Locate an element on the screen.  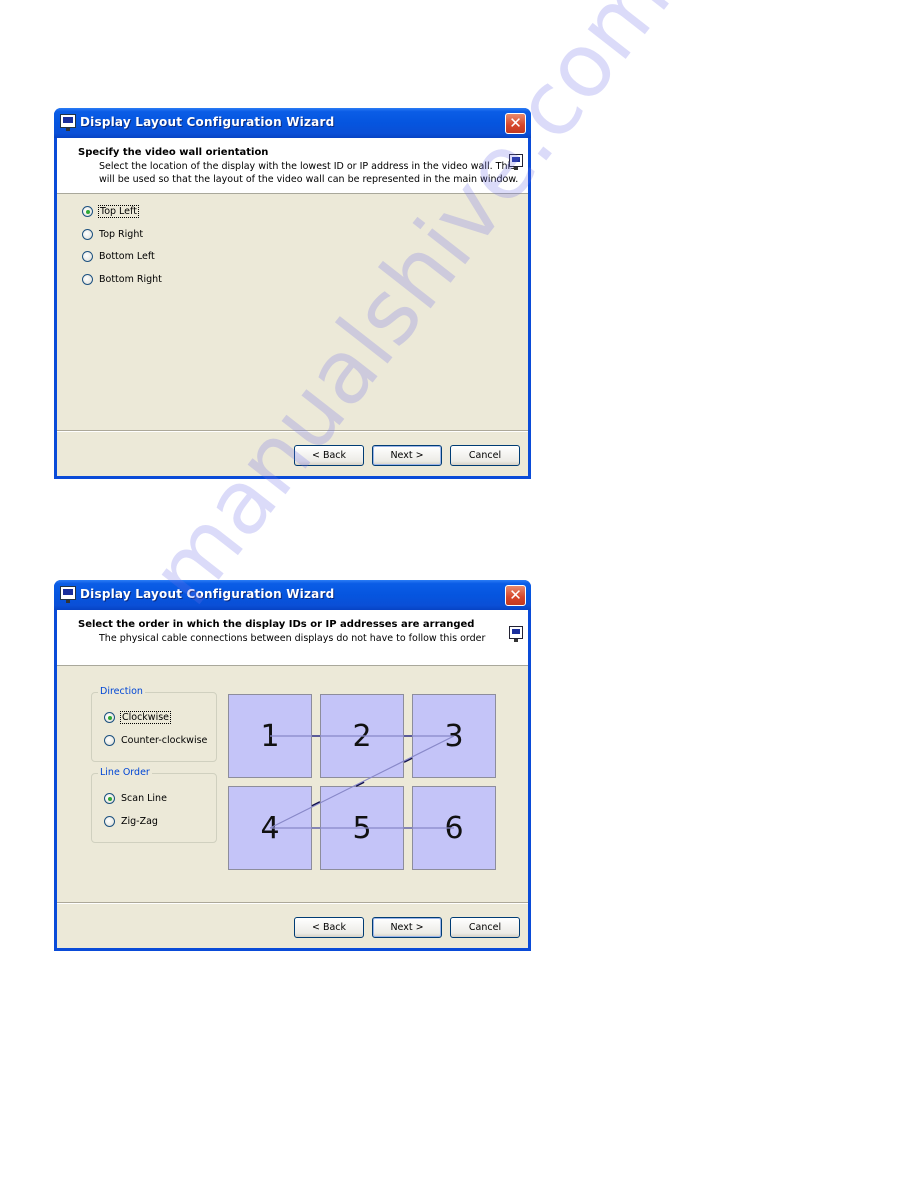
connection-lines is located at coordinates (362, 782).